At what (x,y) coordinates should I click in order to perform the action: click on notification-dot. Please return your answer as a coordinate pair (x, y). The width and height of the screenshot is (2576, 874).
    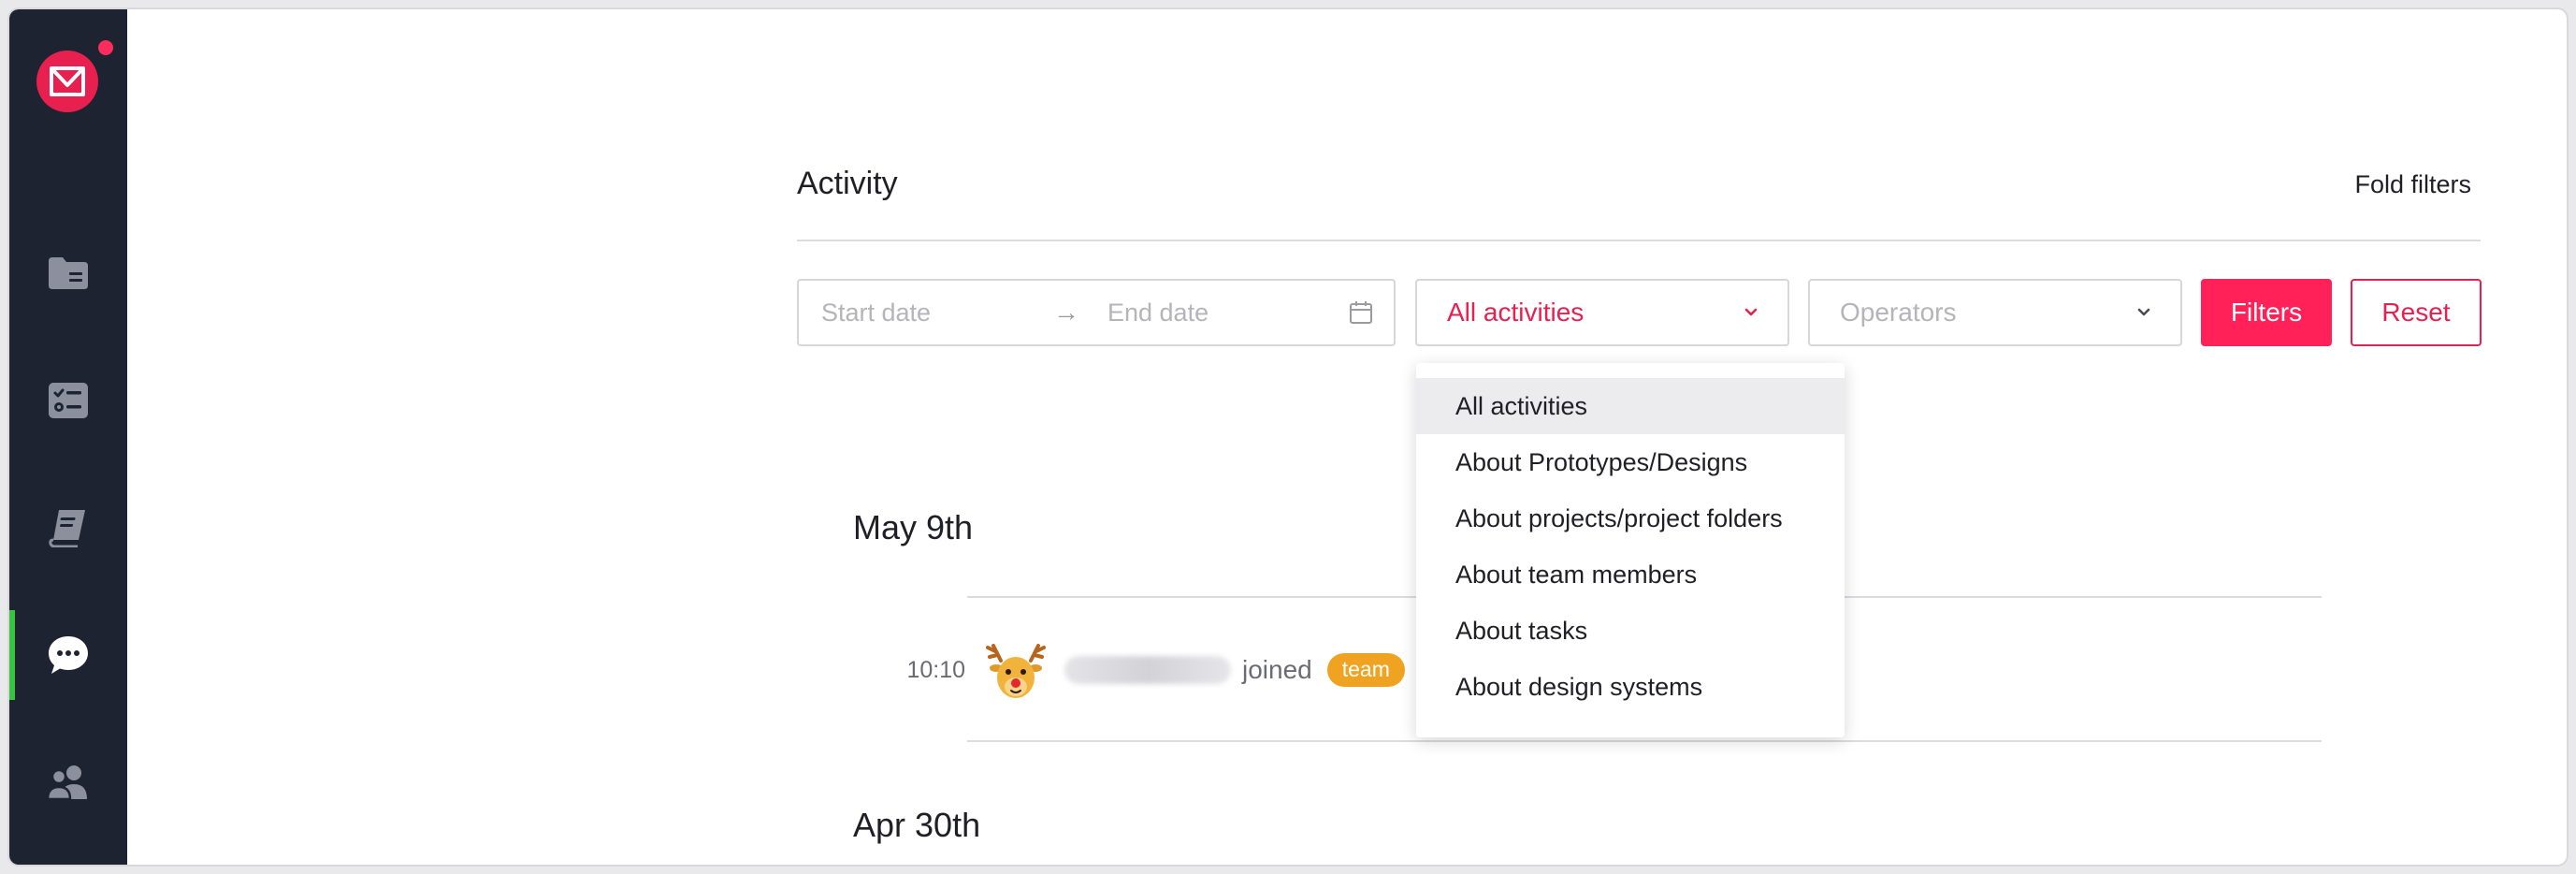
    Looking at the image, I should click on (106, 47).